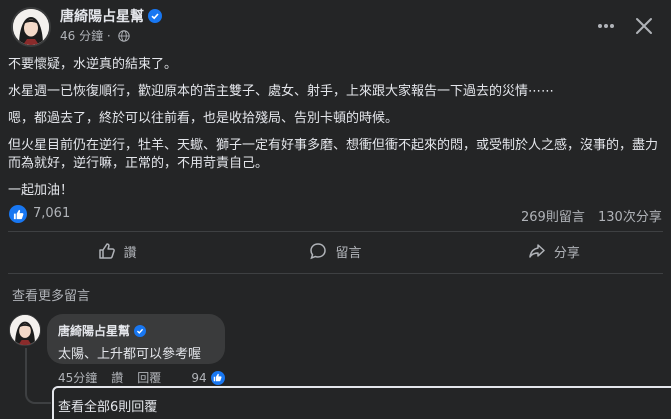 This screenshot has height=419, width=671. What do you see at coordinates (31, 27) in the screenshot?
I see `author-avatar` at bounding box center [31, 27].